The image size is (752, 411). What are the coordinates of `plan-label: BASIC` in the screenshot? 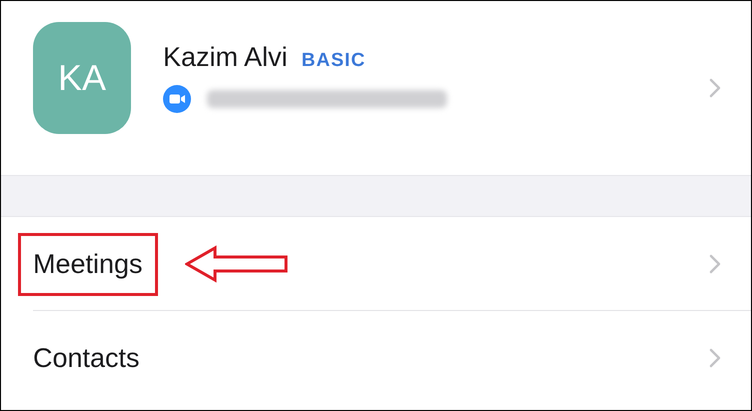 It's located at (334, 61).